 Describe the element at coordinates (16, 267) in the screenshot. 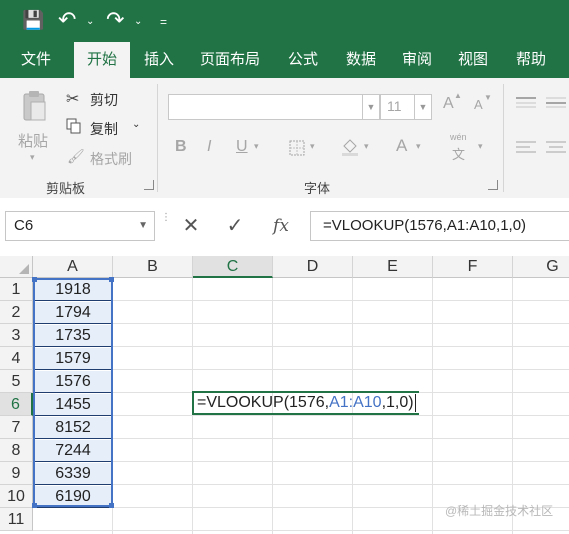

I see `select-all-button` at that location.